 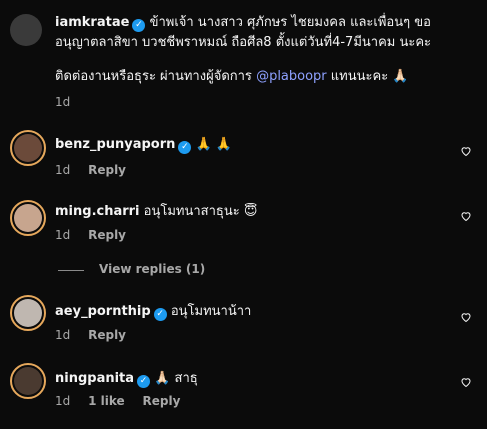 What do you see at coordinates (243, 155) in the screenshot?
I see `comment-item: benz_punyaporn ✓ 🙏 🙏 1d Reply` at bounding box center [243, 155].